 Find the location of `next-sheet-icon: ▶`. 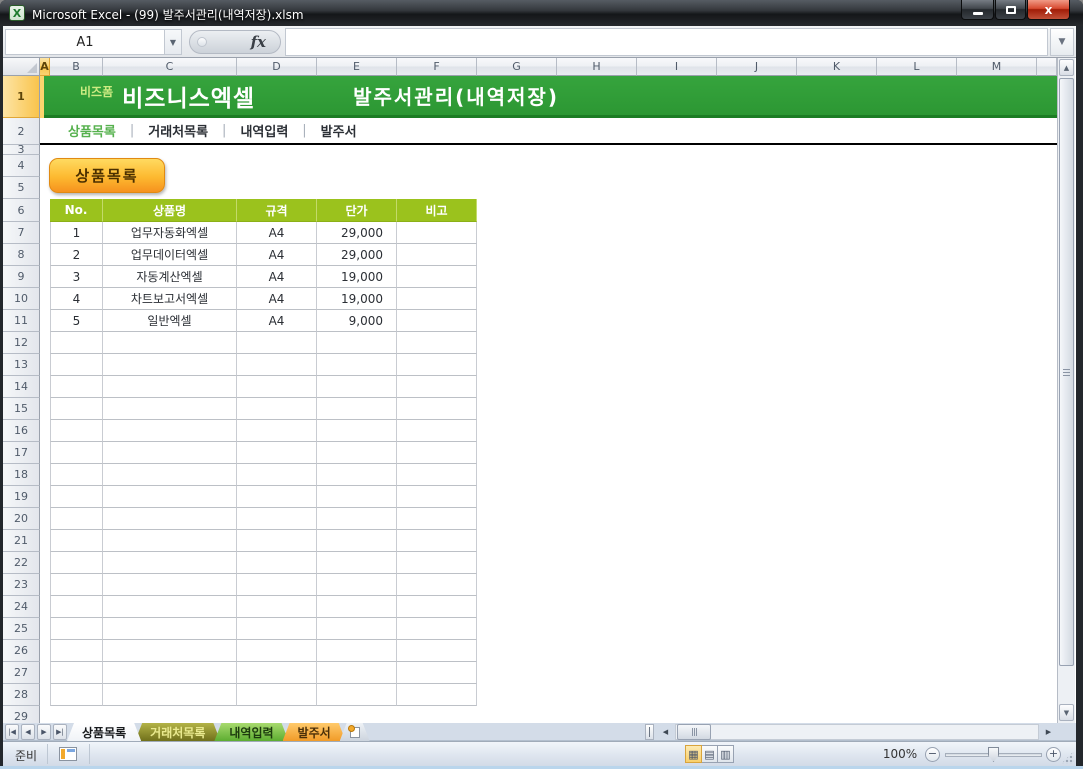

next-sheet-icon: ▶ is located at coordinates (44, 732).